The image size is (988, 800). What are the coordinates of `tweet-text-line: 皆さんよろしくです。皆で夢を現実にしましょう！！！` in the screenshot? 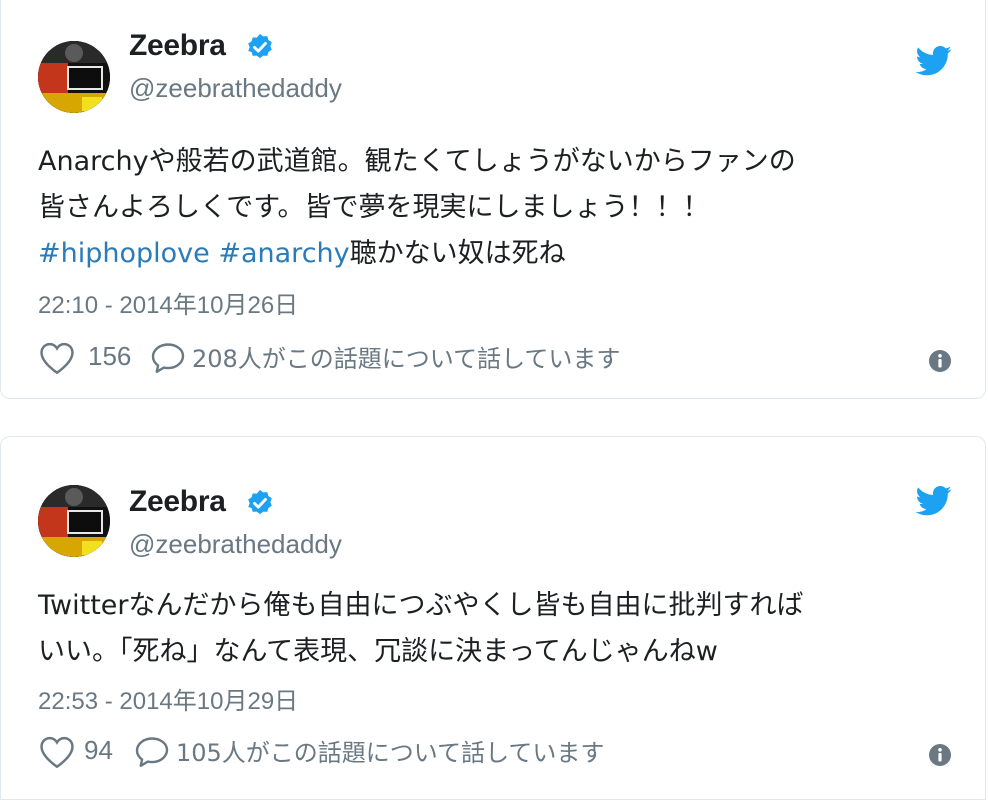 It's located at (374, 207).